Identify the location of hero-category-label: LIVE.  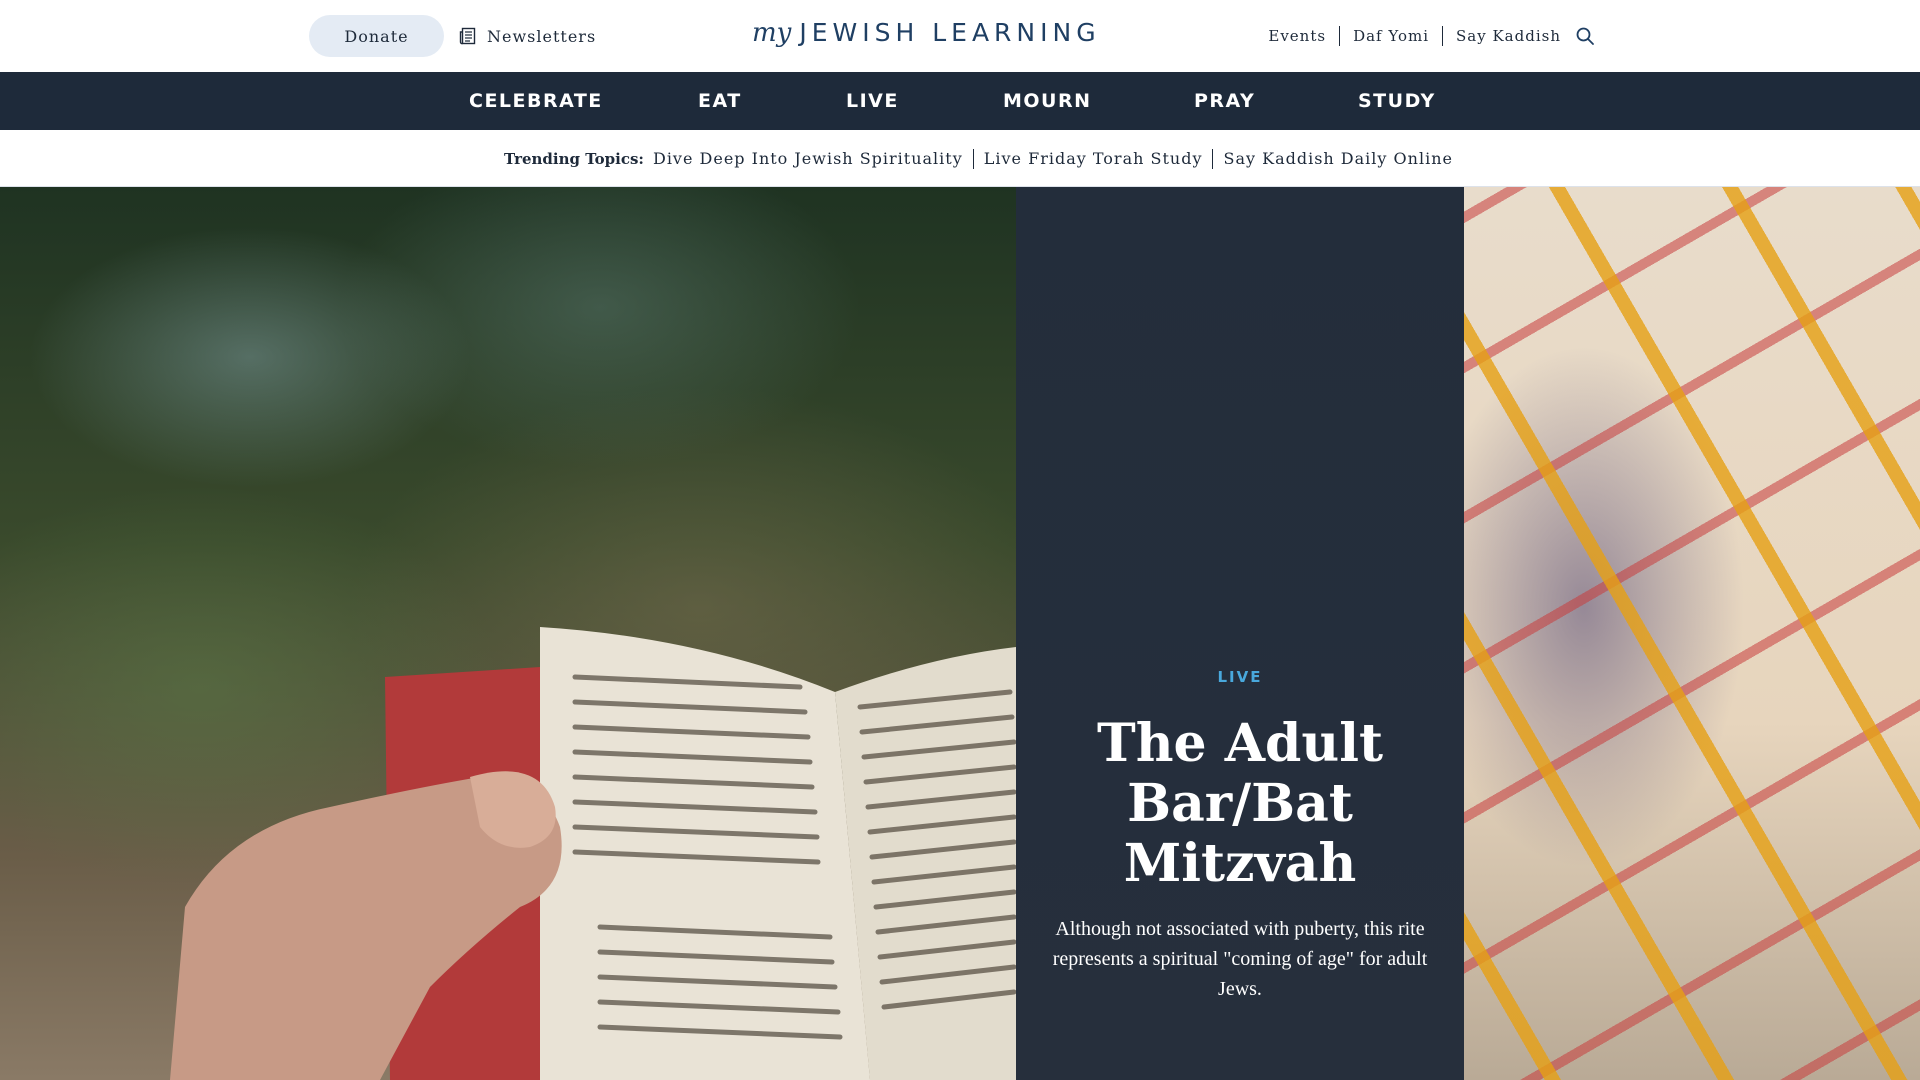
(1240, 677).